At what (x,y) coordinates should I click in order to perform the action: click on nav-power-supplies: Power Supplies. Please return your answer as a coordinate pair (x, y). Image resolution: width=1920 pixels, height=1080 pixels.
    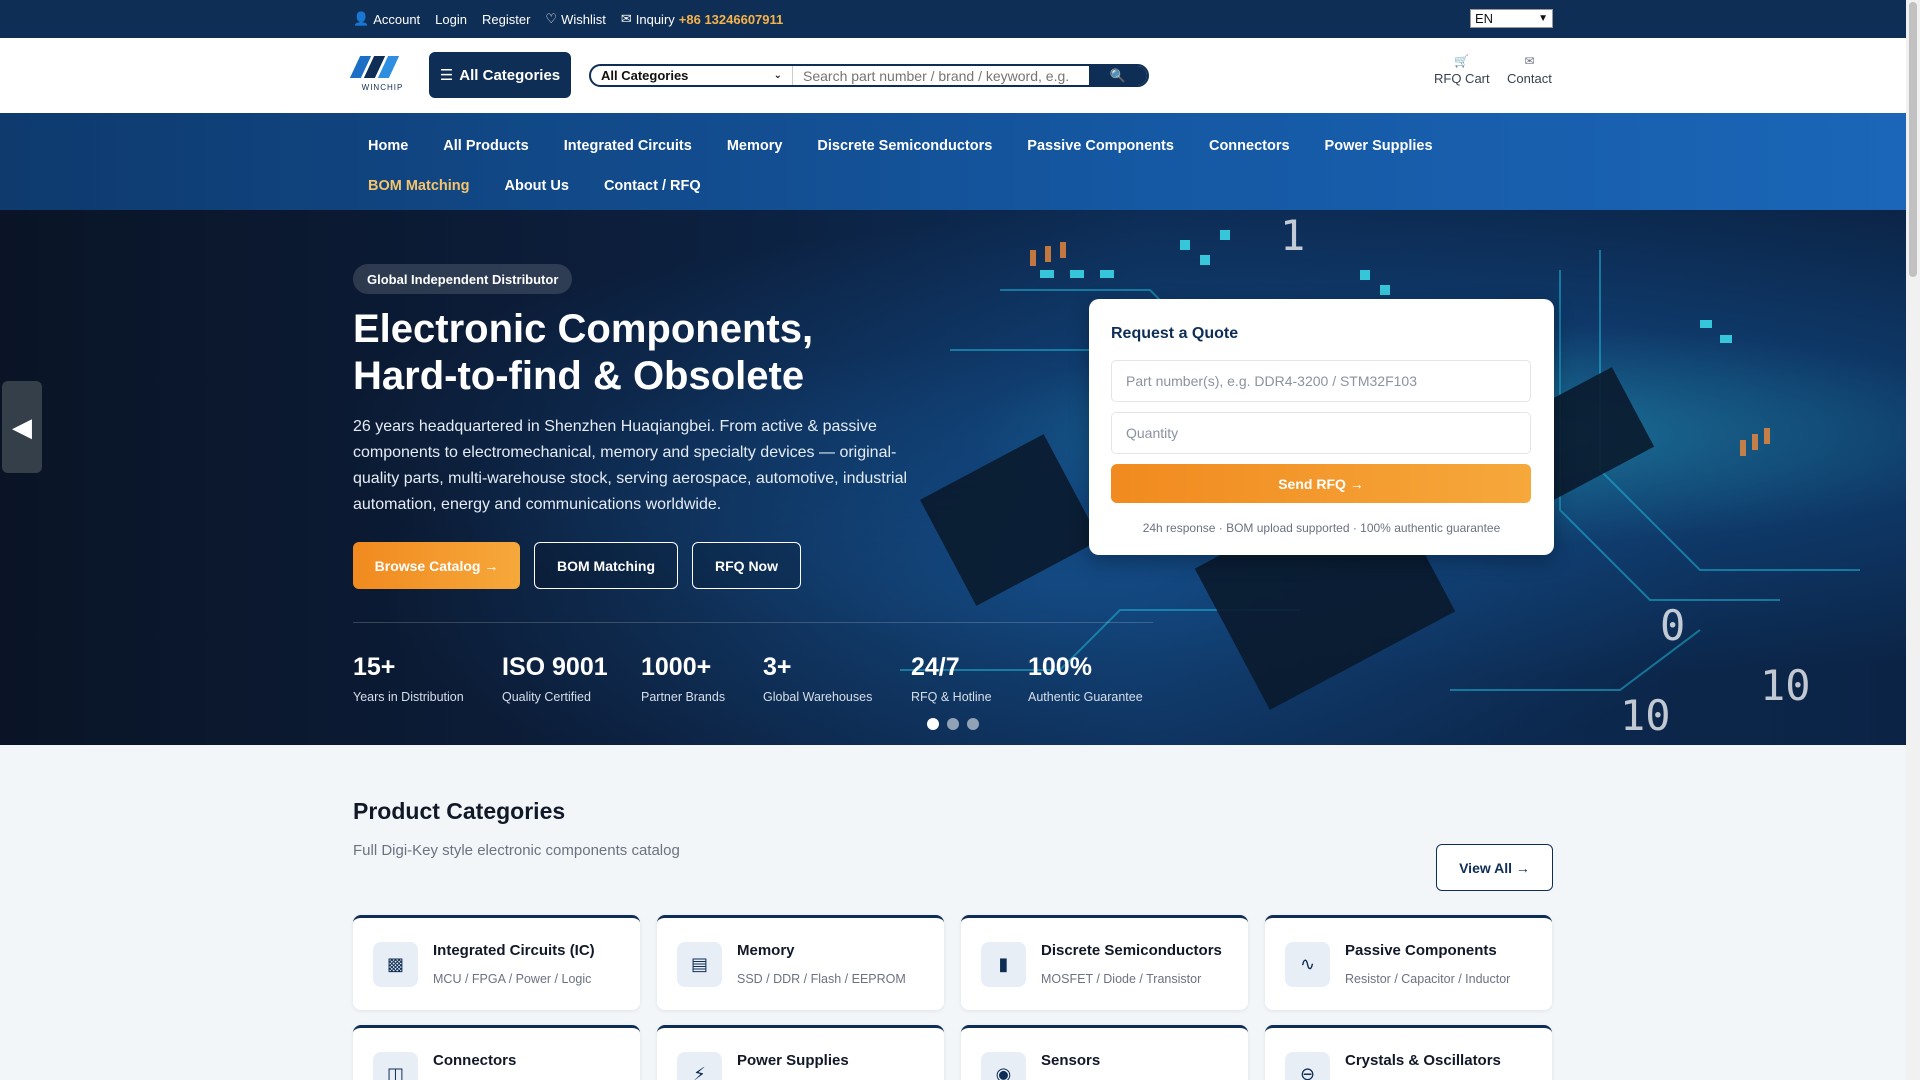
    Looking at the image, I should click on (1376, 146).